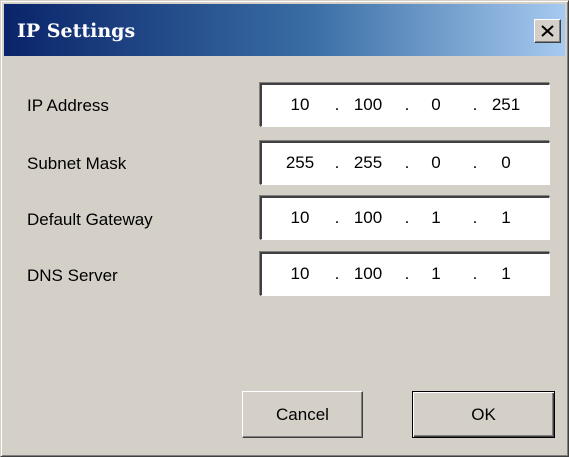 Image resolution: width=569 pixels, height=457 pixels. Describe the element at coordinates (300, 218) in the screenshot. I see `default-gateway-octet-1: 10` at that location.